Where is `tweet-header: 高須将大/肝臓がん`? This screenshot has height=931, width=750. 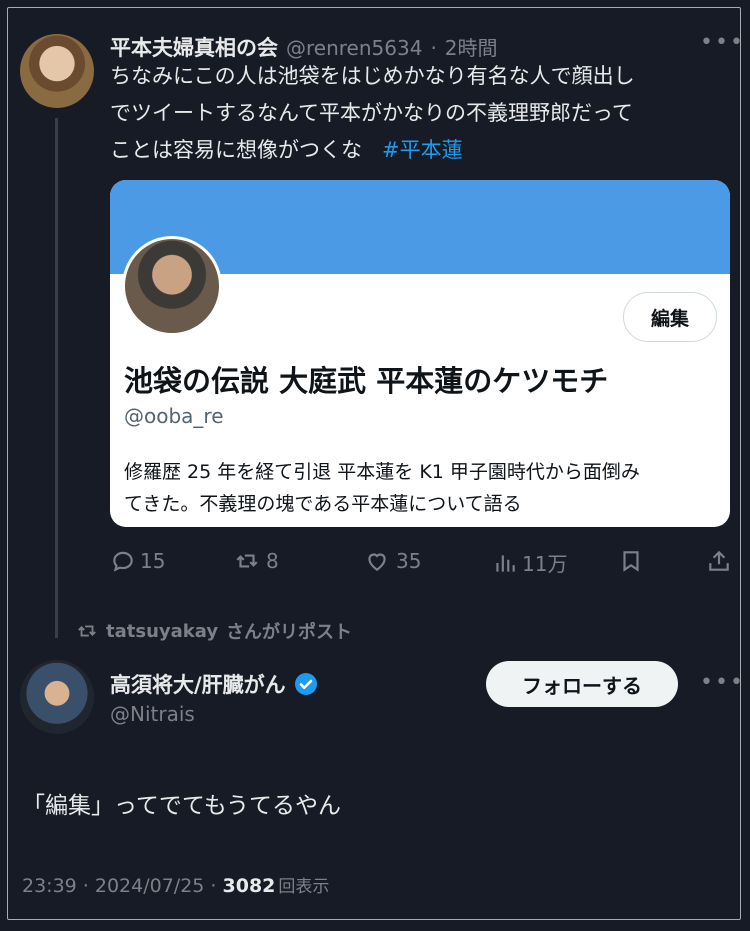
tweet-header: 高須将大/肝臓がん is located at coordinates (214, 684).